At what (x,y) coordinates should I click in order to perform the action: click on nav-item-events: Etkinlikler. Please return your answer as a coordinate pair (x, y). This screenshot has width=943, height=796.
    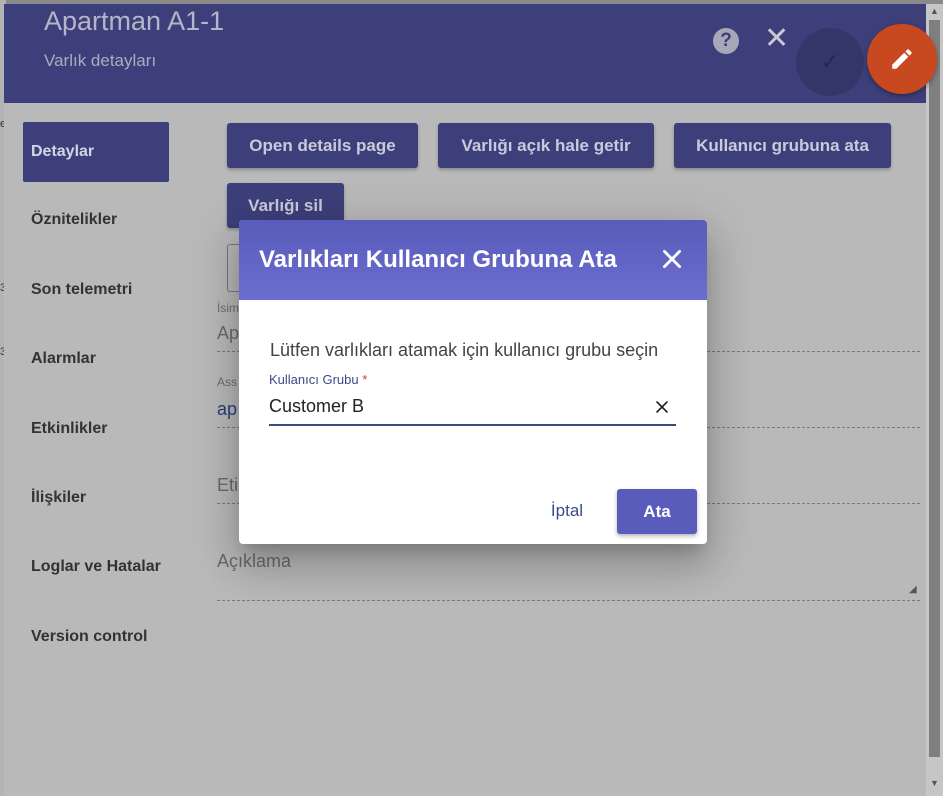
    Looking at the image, I should click on (96, 429).